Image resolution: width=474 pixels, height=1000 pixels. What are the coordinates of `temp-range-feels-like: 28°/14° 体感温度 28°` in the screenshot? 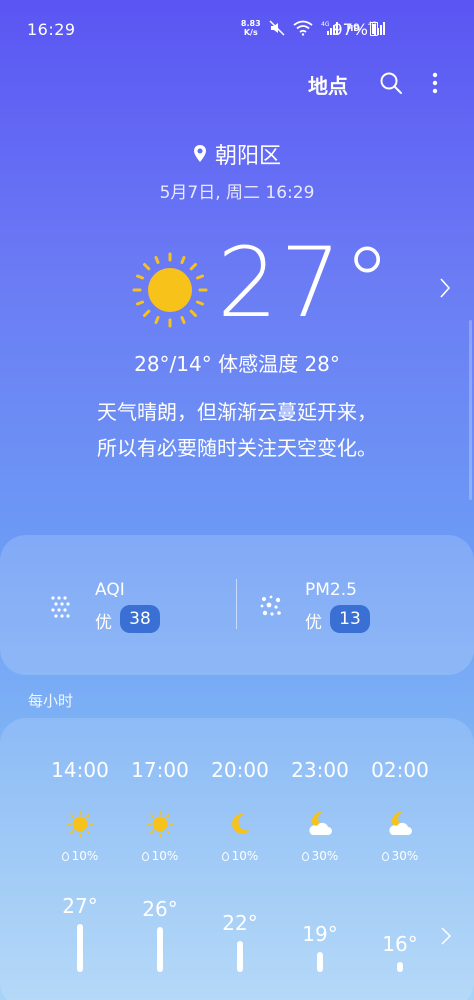 It's located at (237, 364).